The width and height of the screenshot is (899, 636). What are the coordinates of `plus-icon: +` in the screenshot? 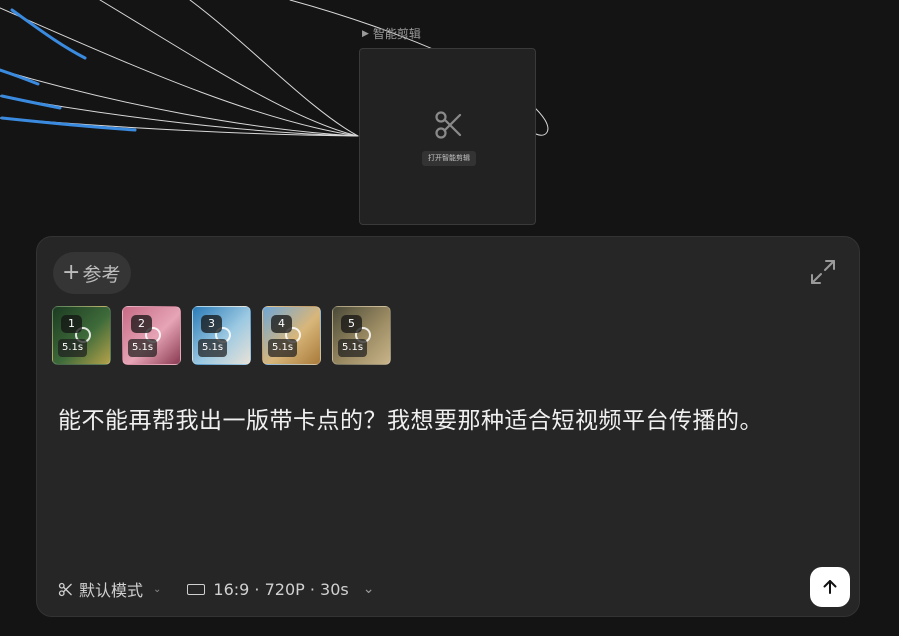 It's located at (71, 272).